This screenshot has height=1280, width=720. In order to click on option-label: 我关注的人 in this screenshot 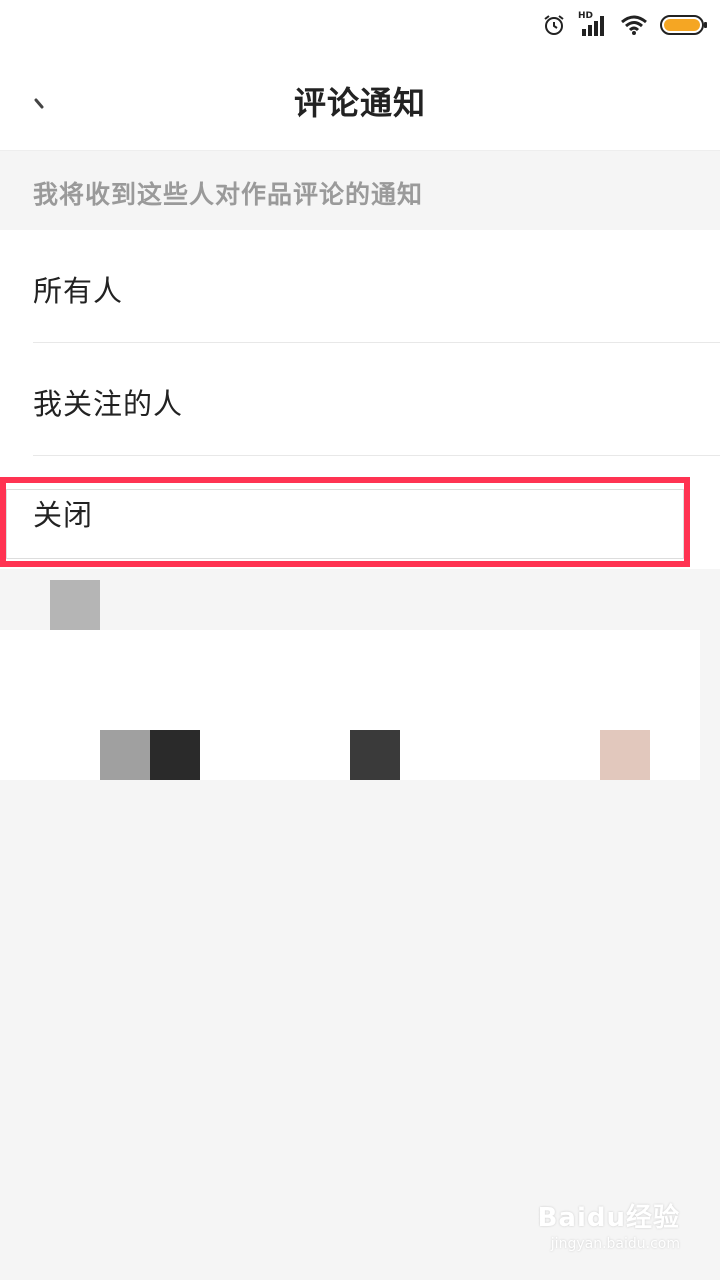, I will do `click(108, 404)`.